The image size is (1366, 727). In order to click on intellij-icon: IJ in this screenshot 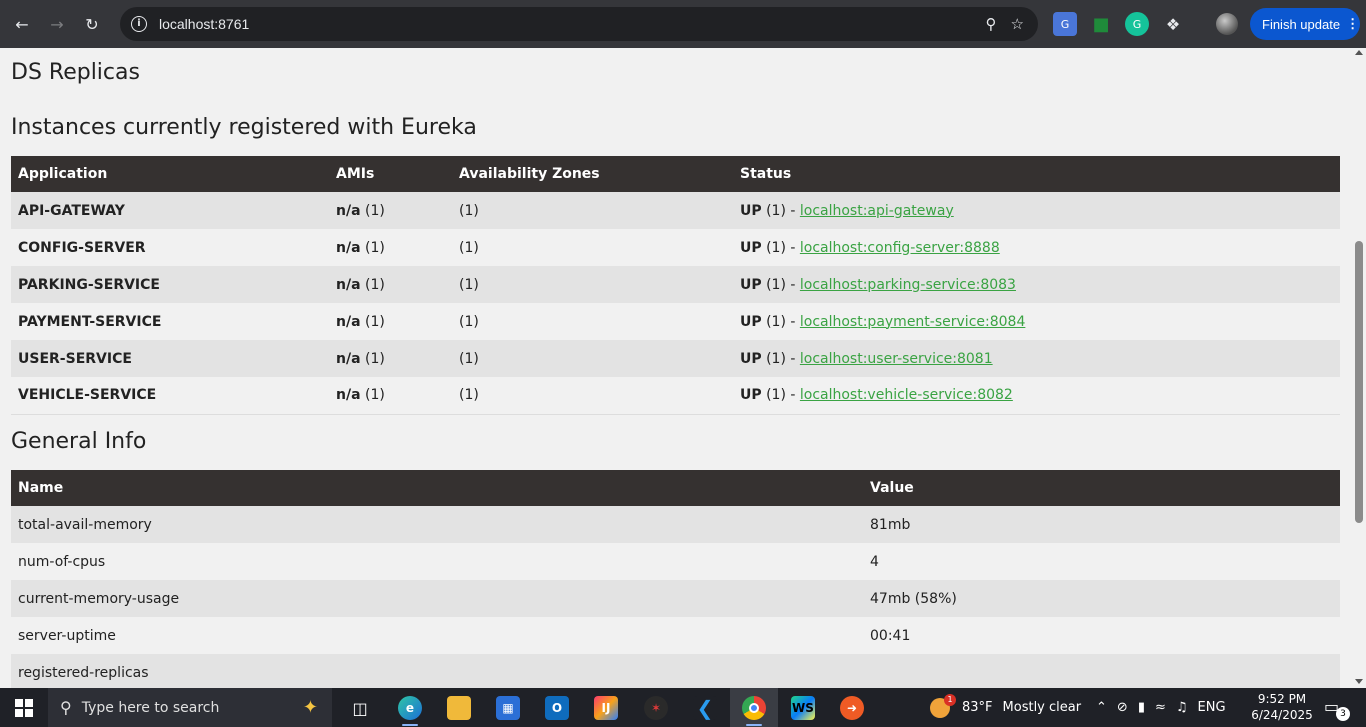, I will do `click(606, 708)`.